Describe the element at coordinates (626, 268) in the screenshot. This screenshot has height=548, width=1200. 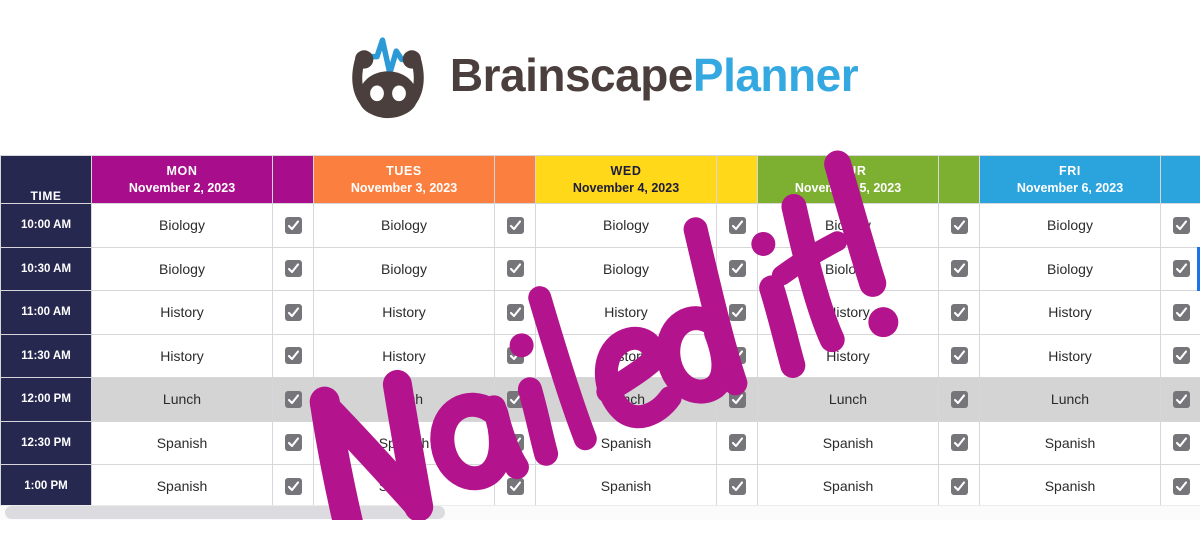
I see `cell-wed: Biology` at that location.